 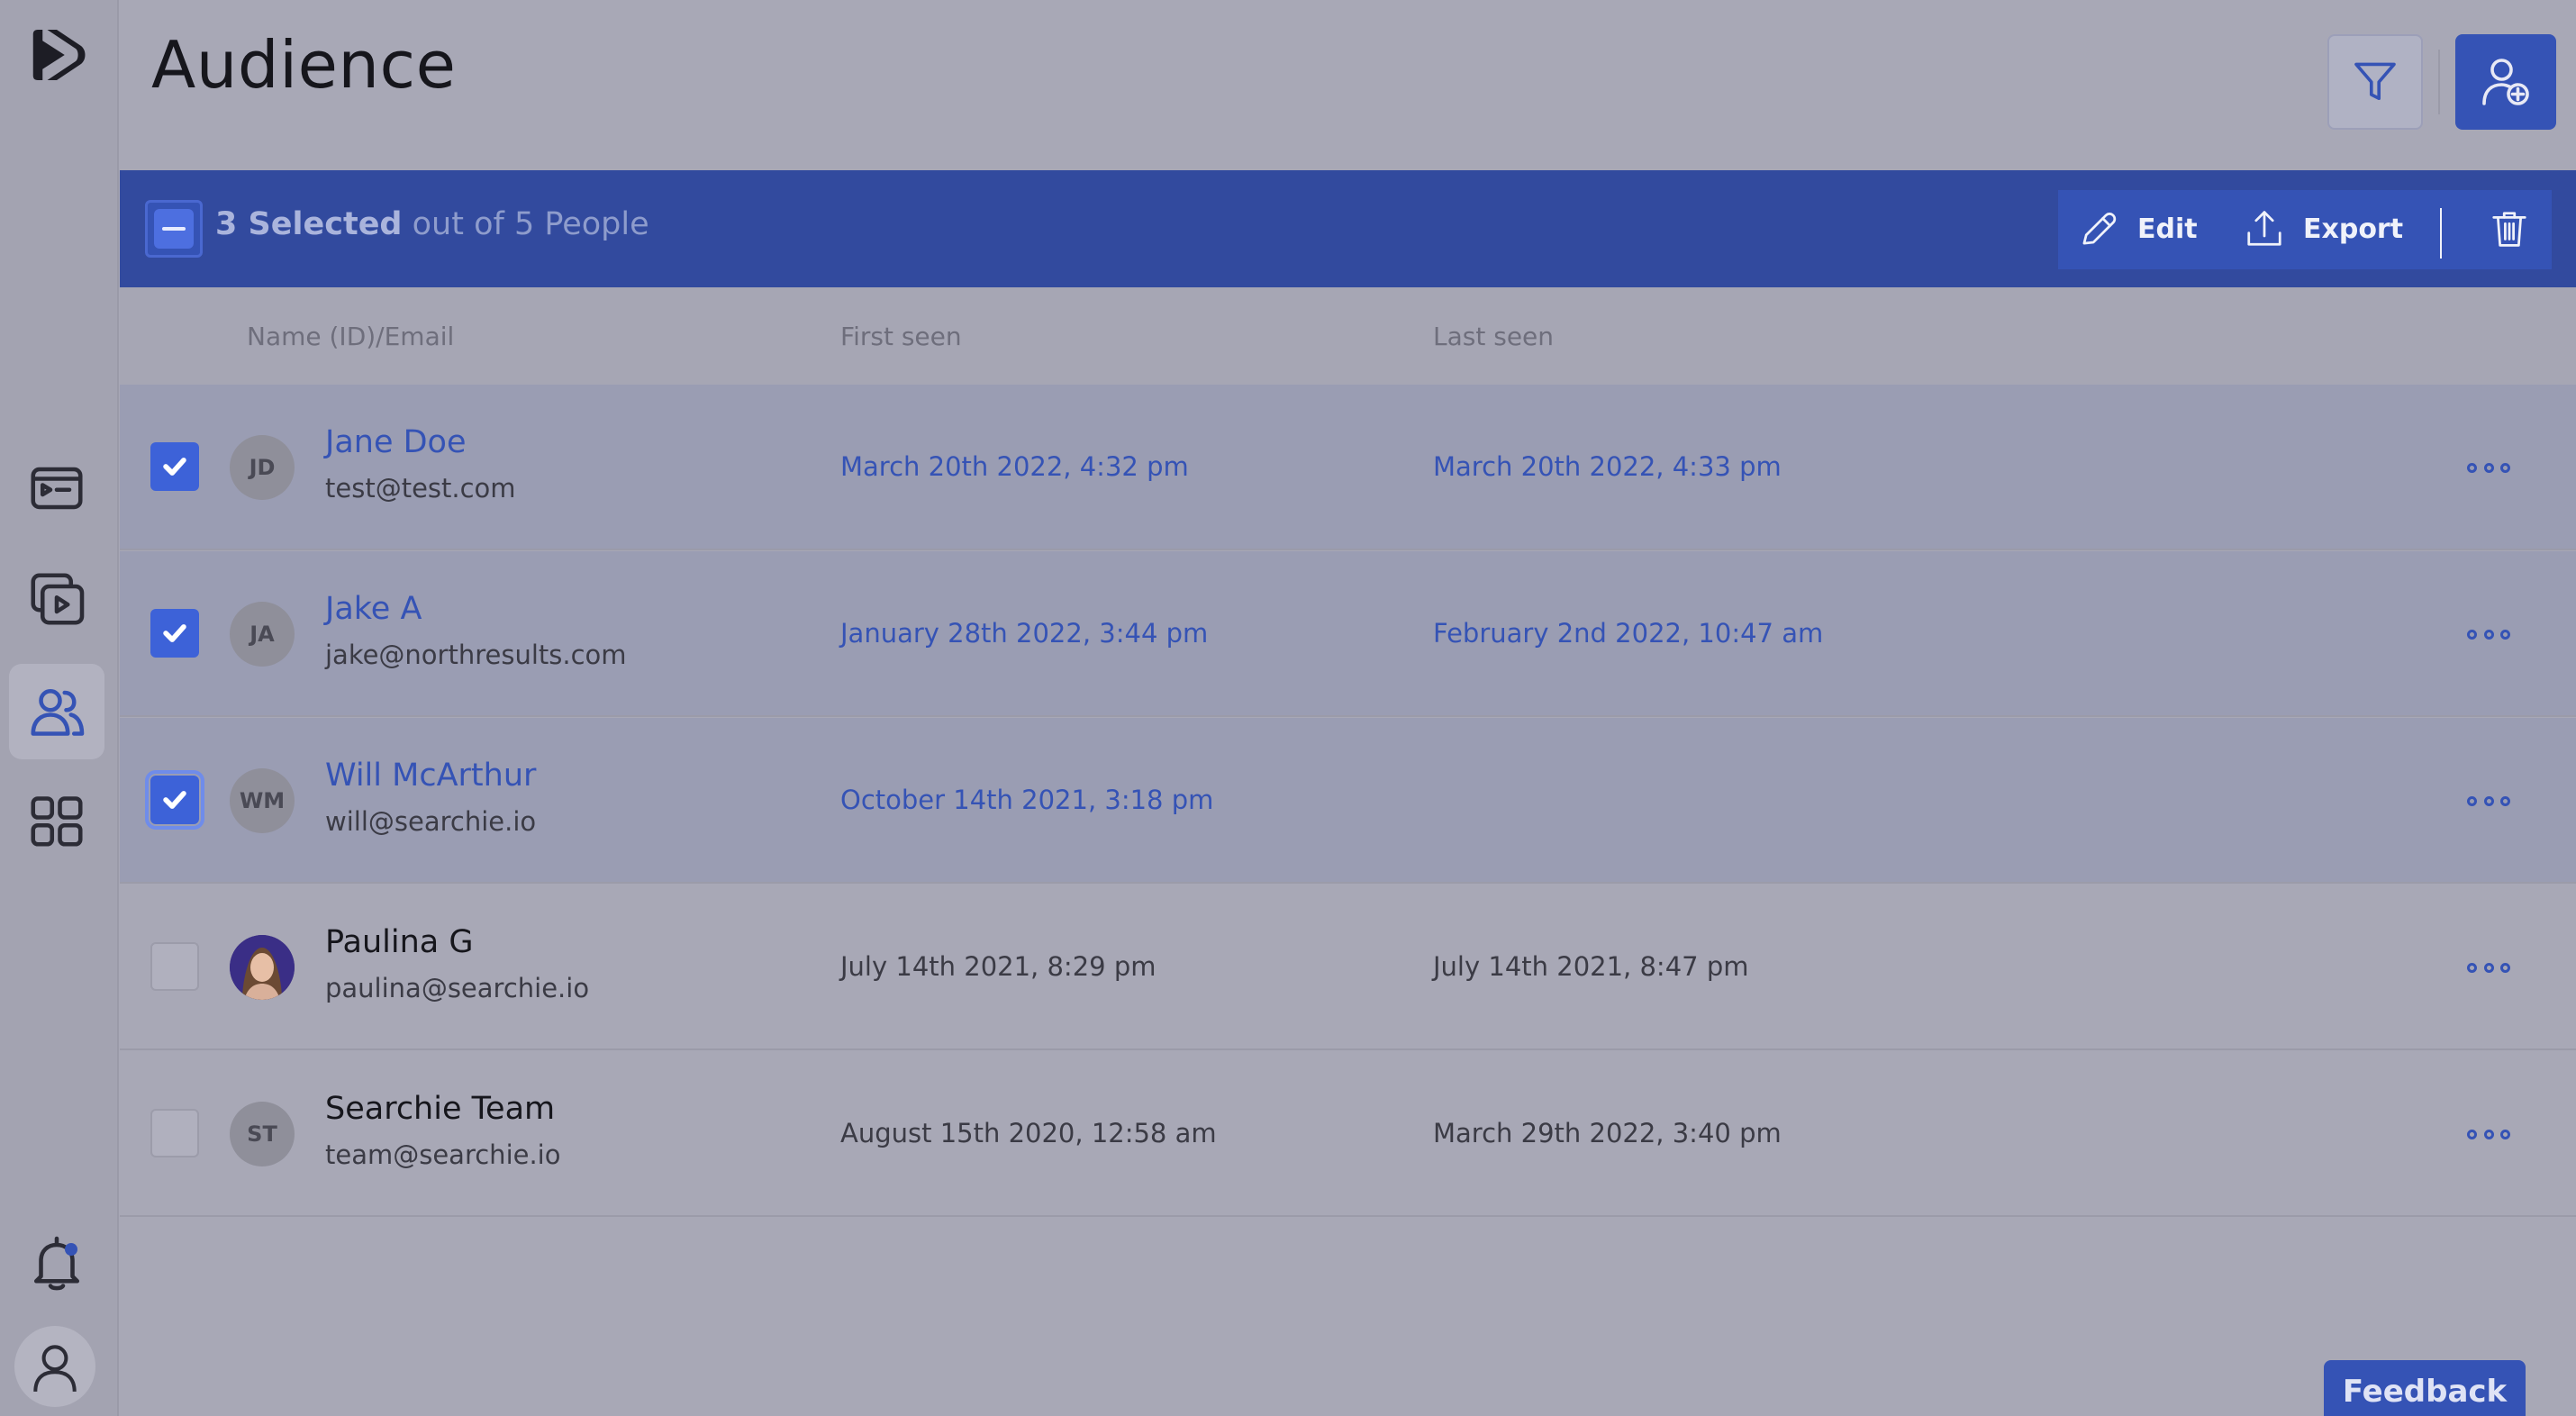 I want to click on apps-grid-icon, so click(x=56, y=820).